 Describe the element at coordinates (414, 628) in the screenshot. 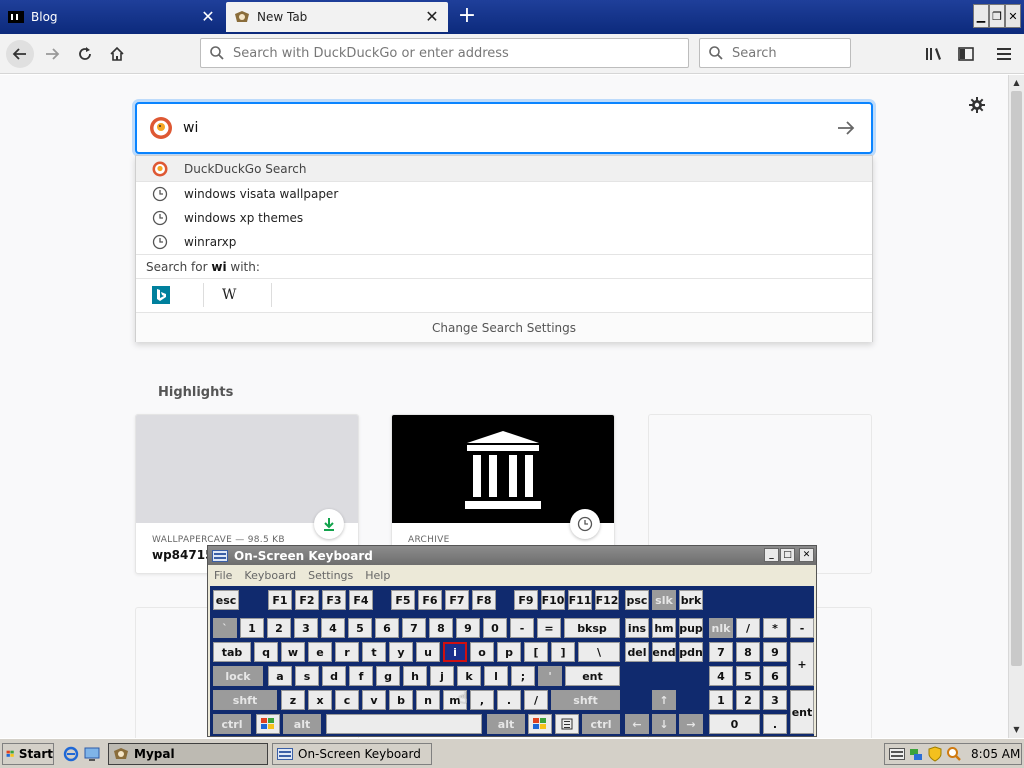

I see `key-7: 7` at that location.